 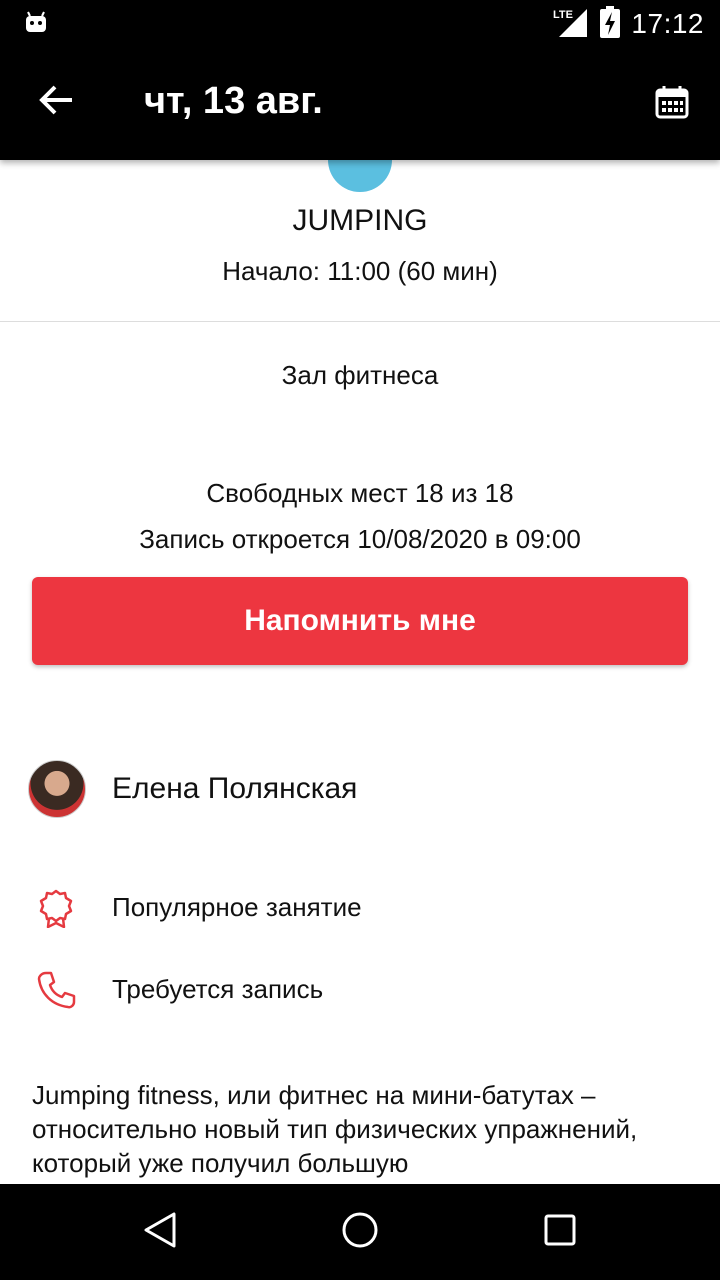 I want to click on recents-square-icon, so click(x=560, y=1232).